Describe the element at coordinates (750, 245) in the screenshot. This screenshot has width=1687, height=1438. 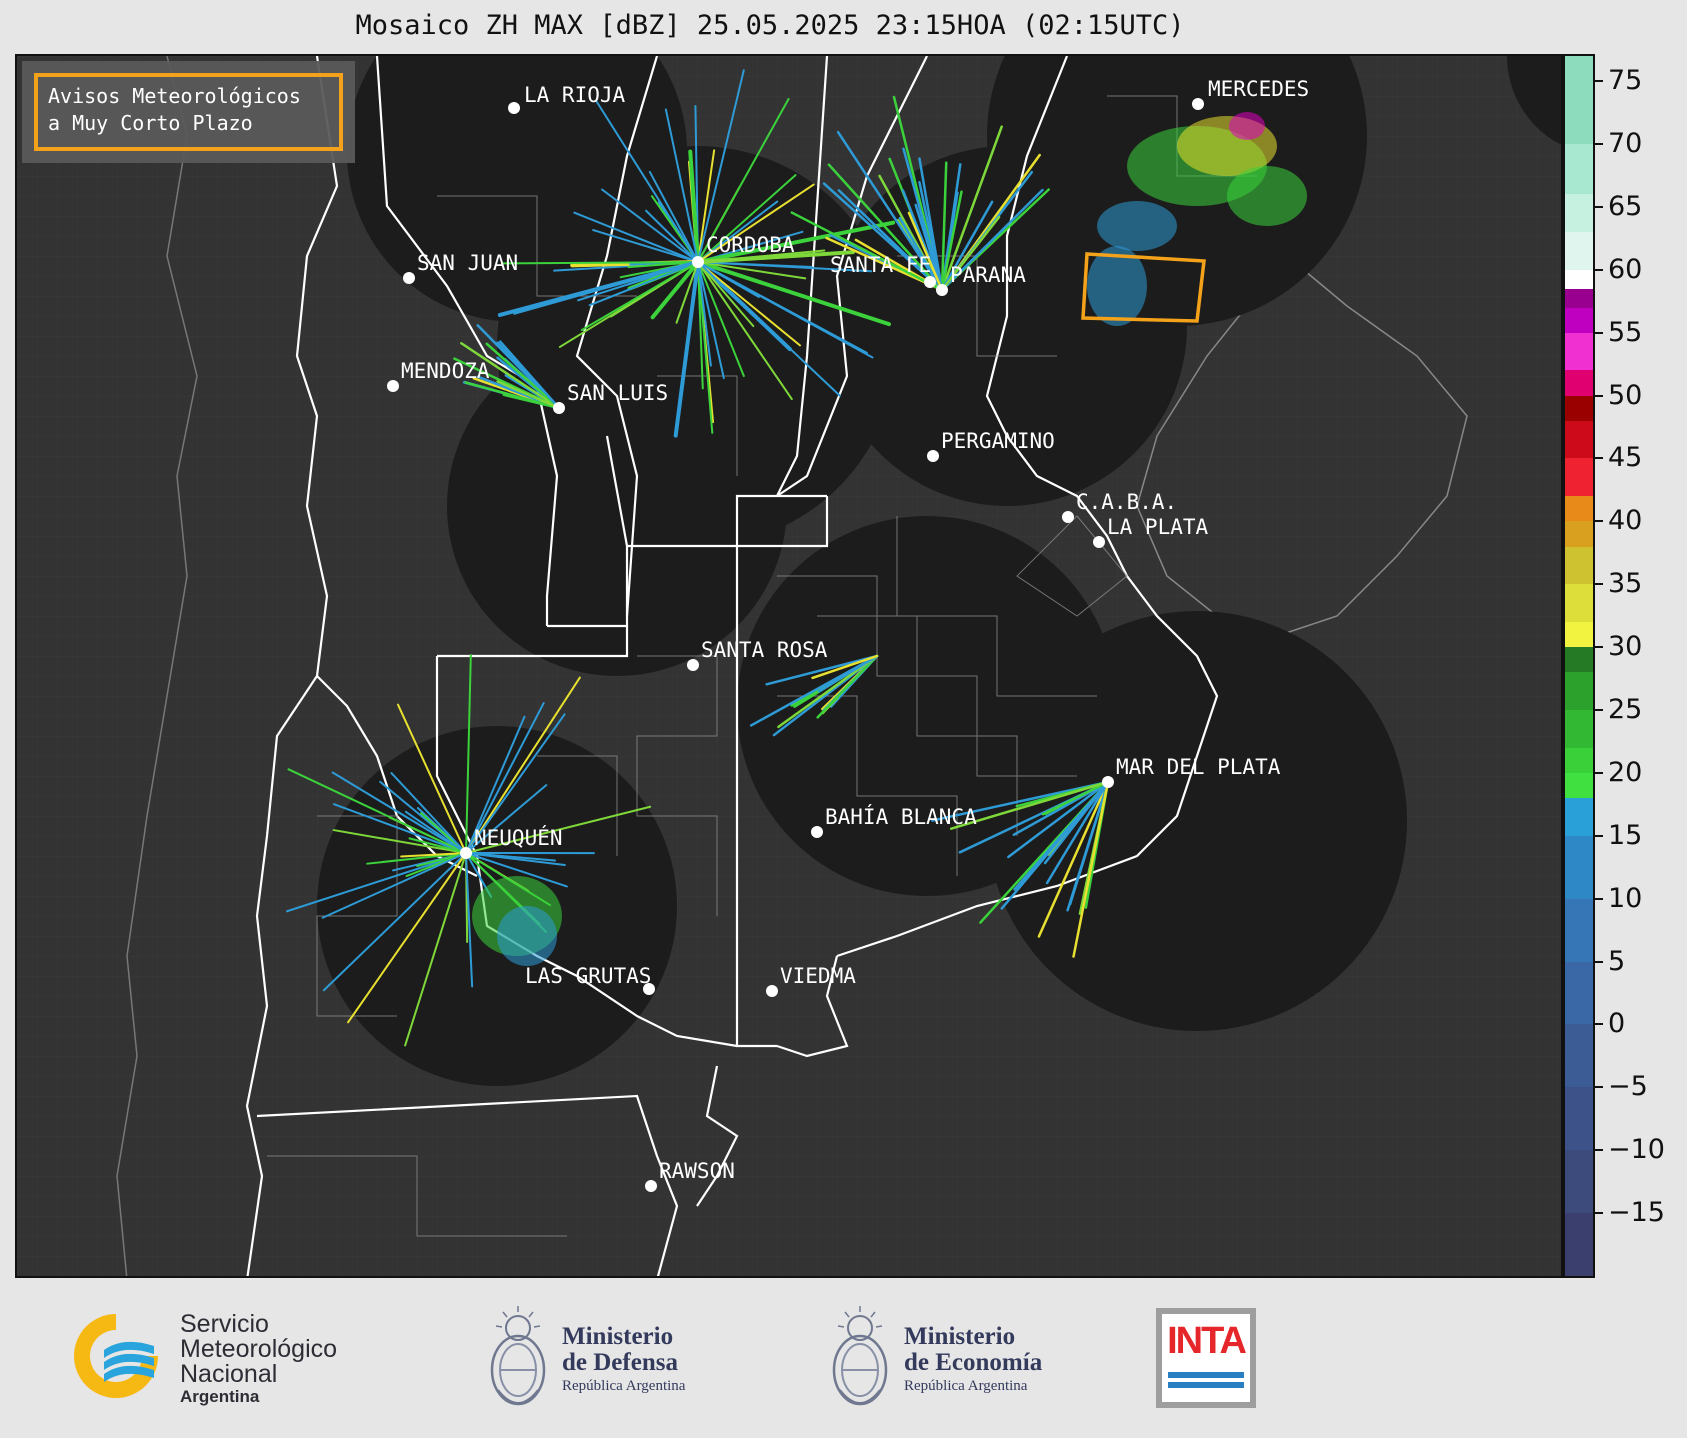
I see `city-label: CORDOBA` at that location.